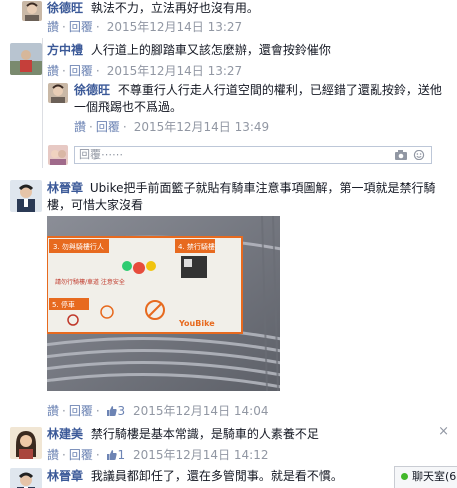 The height and width of the screenshot is (488, 457). I want to click on camera-icon, so click(401, 155).